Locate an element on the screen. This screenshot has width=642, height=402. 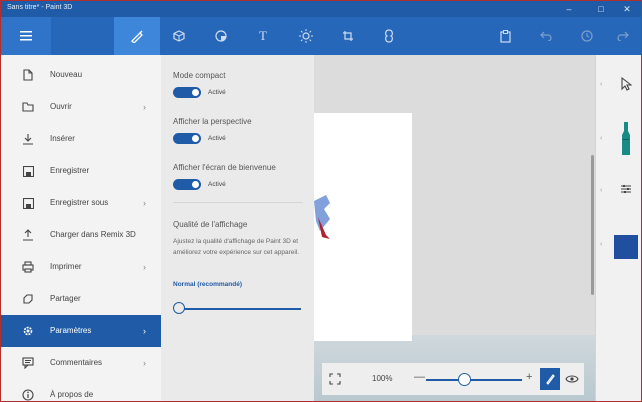
remix-icon is located at coordinates (389, 36).